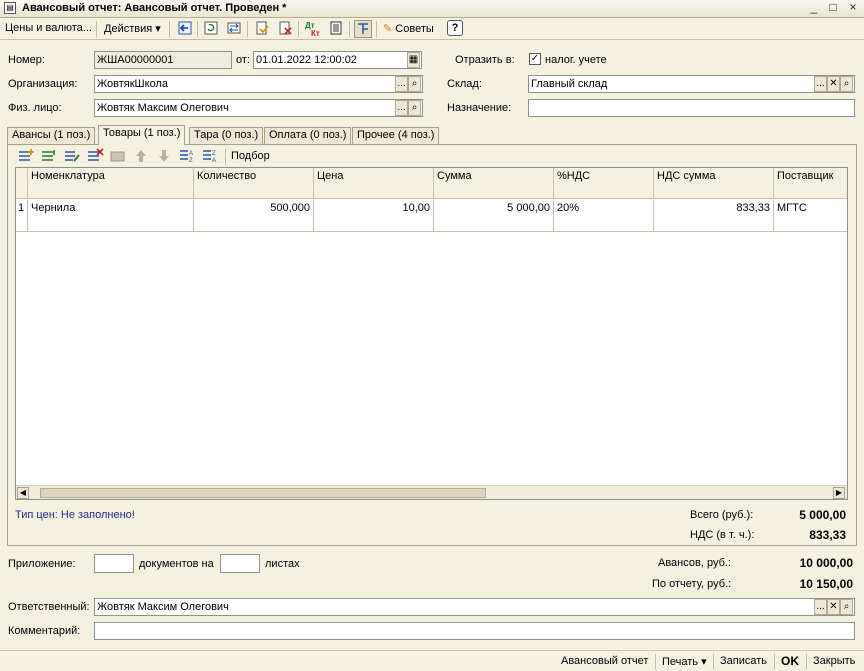  What do you see at coordinates (604, 661) in the screenshot?
I see `advance-report-print-button: Авансовый отчет` at bounding box center [604, 661].